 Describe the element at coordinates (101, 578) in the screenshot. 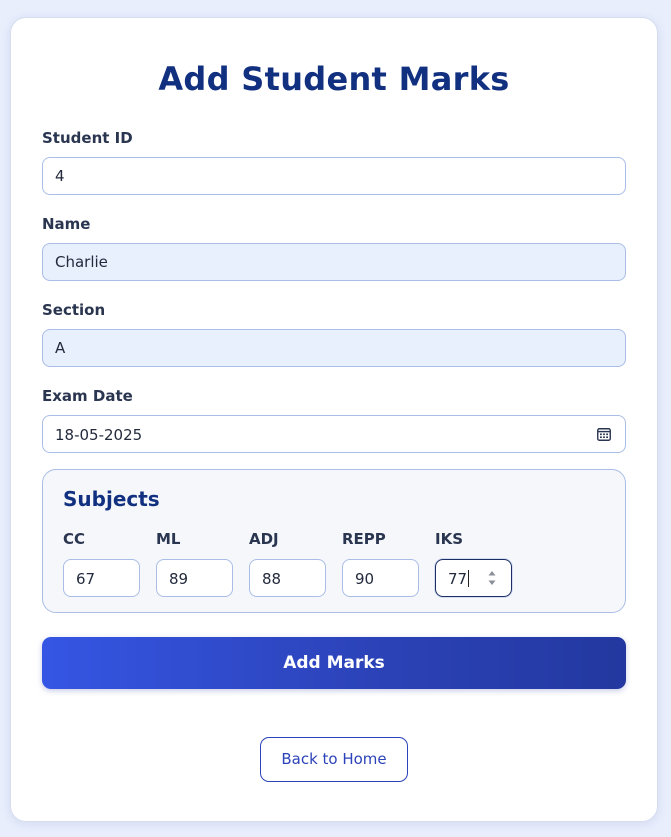

I see `subject-input-cc: 67` at that location.